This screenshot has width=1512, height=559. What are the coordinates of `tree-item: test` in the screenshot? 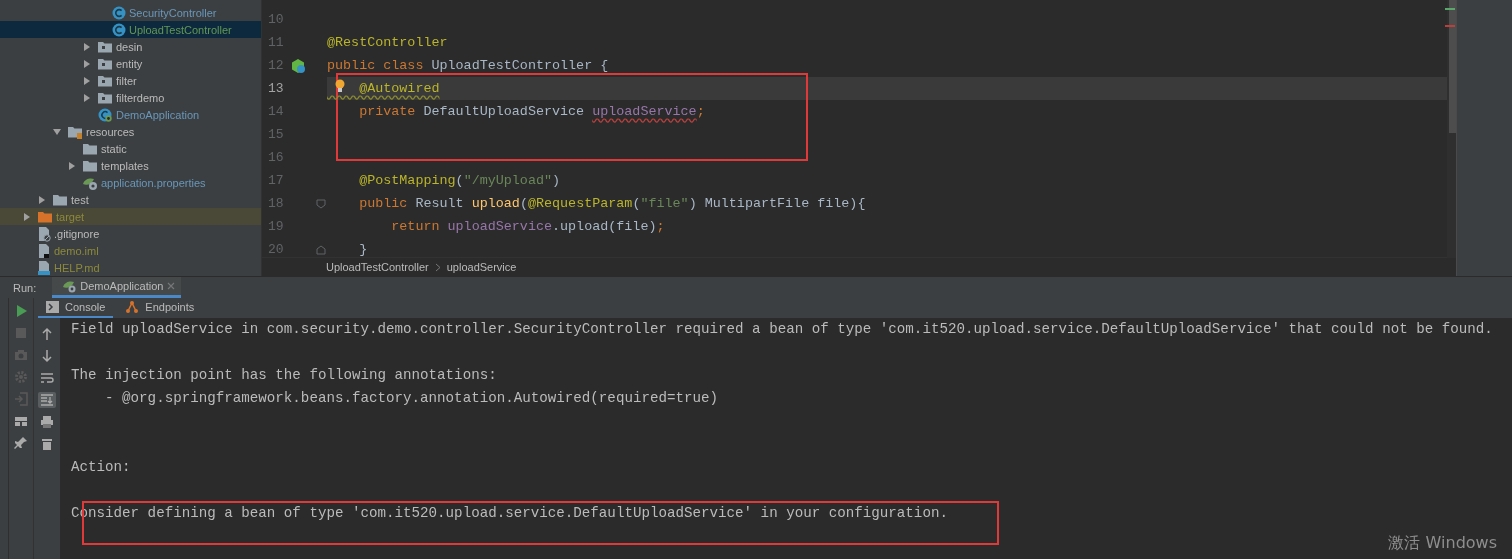 It's located at (130, 199).